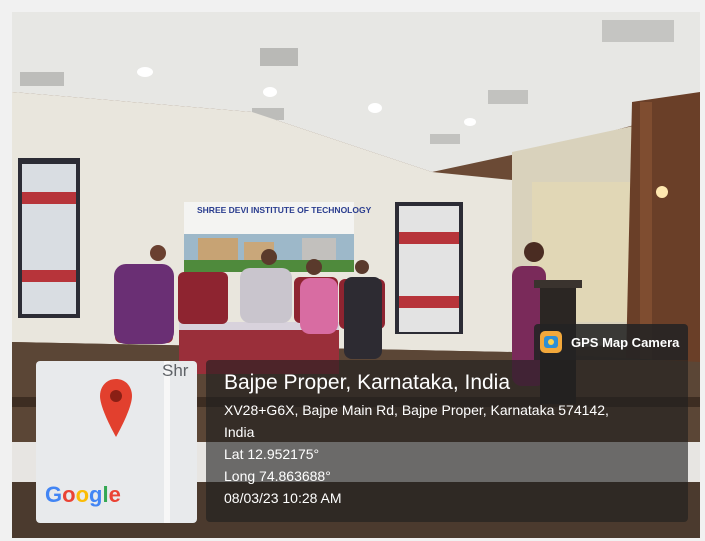  Describe the element at coordinates (551, 342) in the screenshot. I see `gps-map-camera-icon` at that location.